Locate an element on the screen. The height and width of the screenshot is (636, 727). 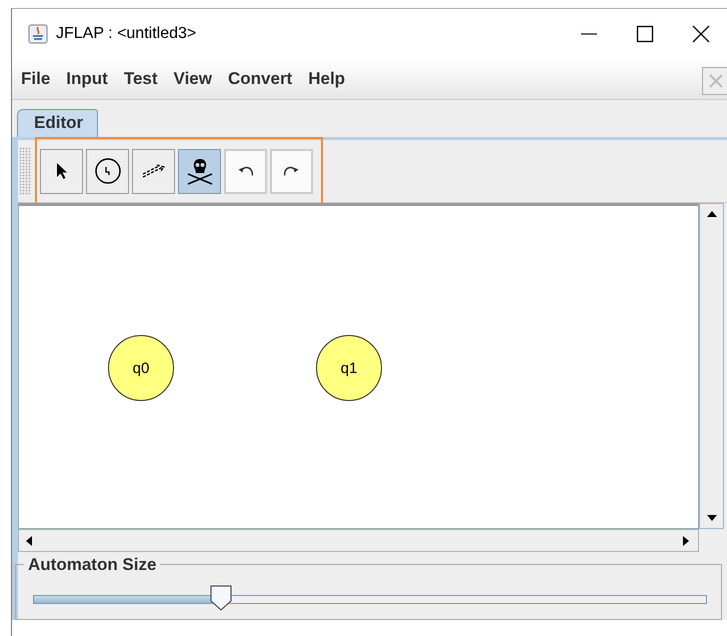
menu-item: Input is located at coordinates (87, 79).